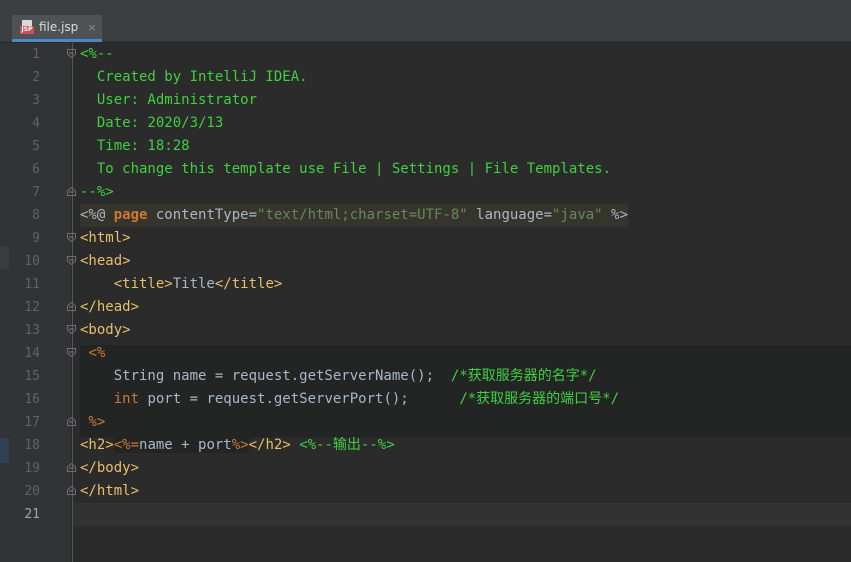 The height and width of the screenshot is (562, 851). I want to click on line-number: 16, so click(32, 399).